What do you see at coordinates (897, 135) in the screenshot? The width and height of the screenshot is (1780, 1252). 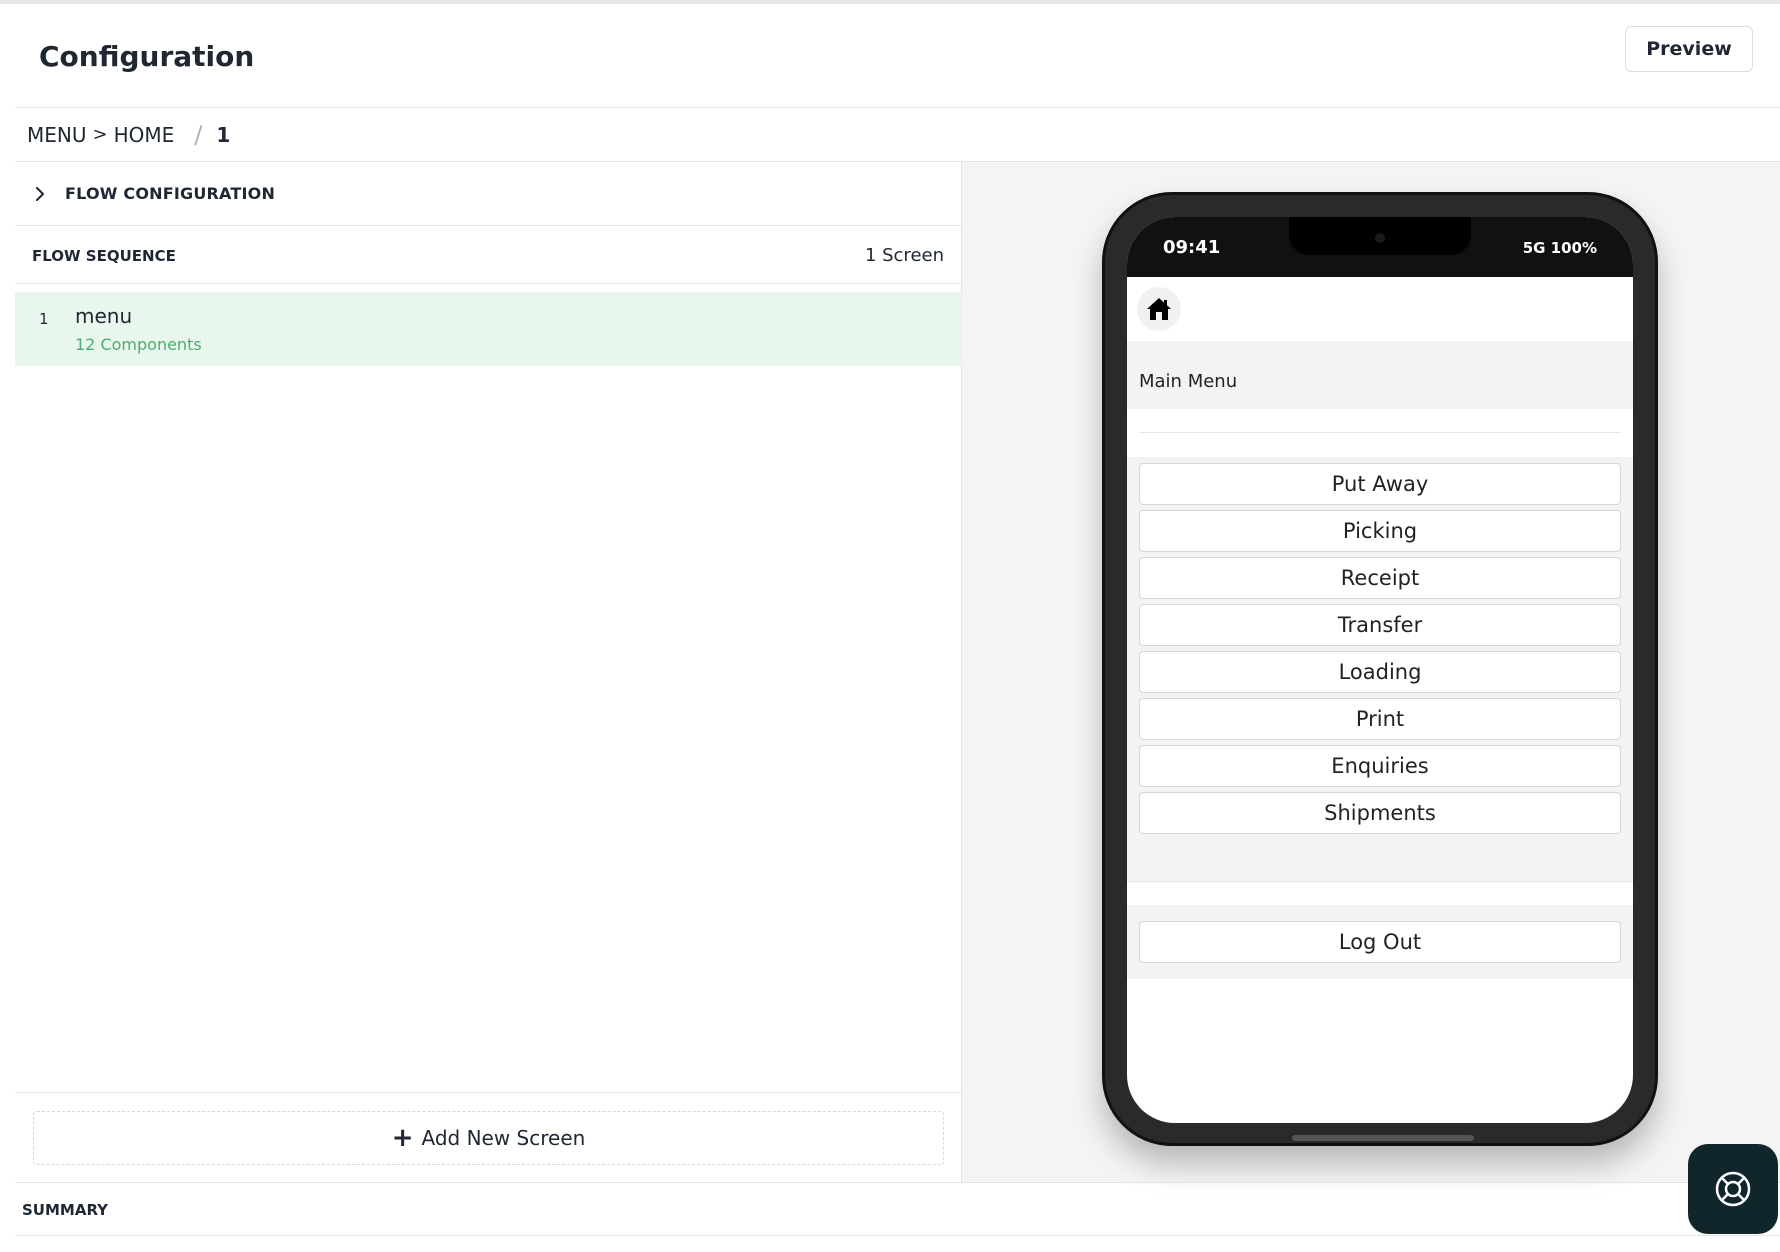 I see `breadcrumb: MENU > HOME / 1` at bounding box center [897, 135].